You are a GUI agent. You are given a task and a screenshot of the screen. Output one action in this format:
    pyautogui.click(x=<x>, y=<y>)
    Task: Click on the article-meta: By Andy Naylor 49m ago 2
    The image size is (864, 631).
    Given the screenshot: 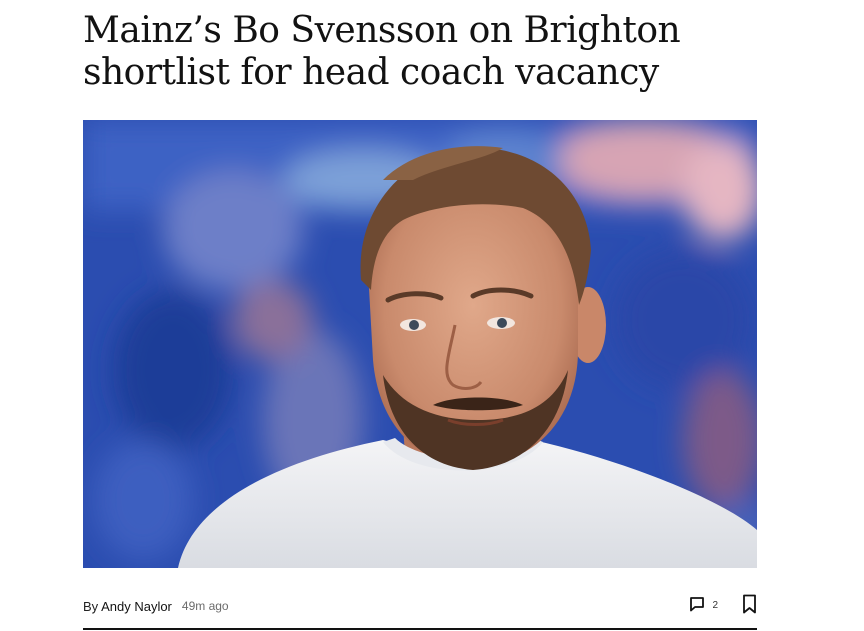 What is the action you would take?
    pyautogui.click(x=420, y=606)
    